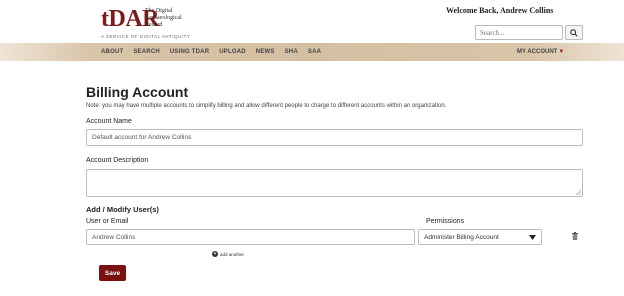 The image size is (624, 296). Describe the element at coordinates (189, 52) in the screenshot. I see `nav-using-tdar: USING TDAR` at that location.